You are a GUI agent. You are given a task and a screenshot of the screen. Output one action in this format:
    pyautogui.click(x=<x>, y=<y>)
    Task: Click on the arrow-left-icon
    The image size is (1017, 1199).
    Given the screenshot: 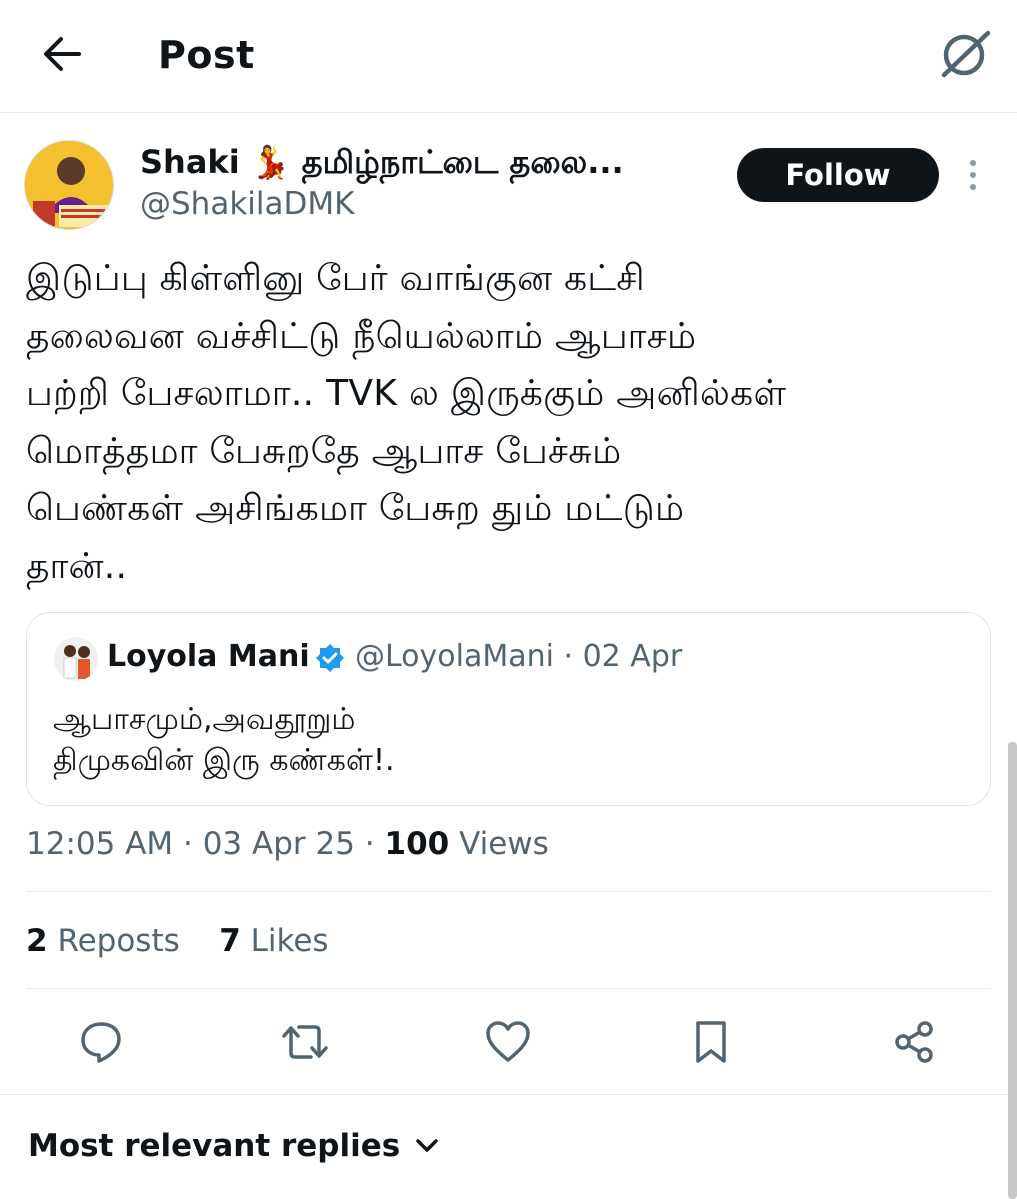 What is the action you would take?
    pyautogui.click(x=62, y=54)
    